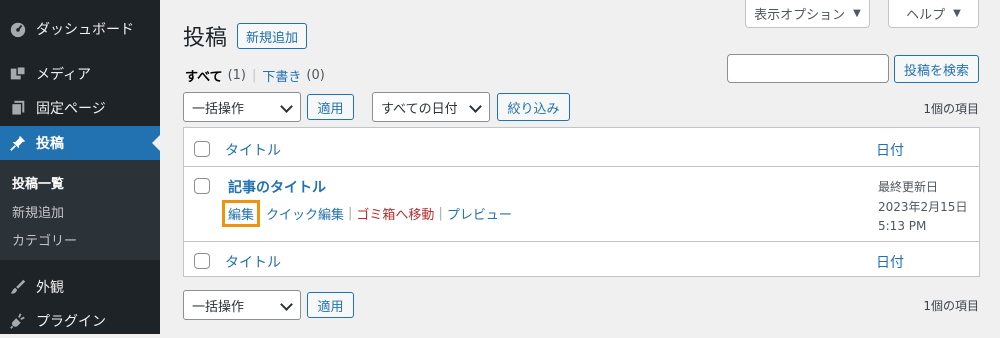  I want to click on apply-button-top: 適用, so click(330, 107).